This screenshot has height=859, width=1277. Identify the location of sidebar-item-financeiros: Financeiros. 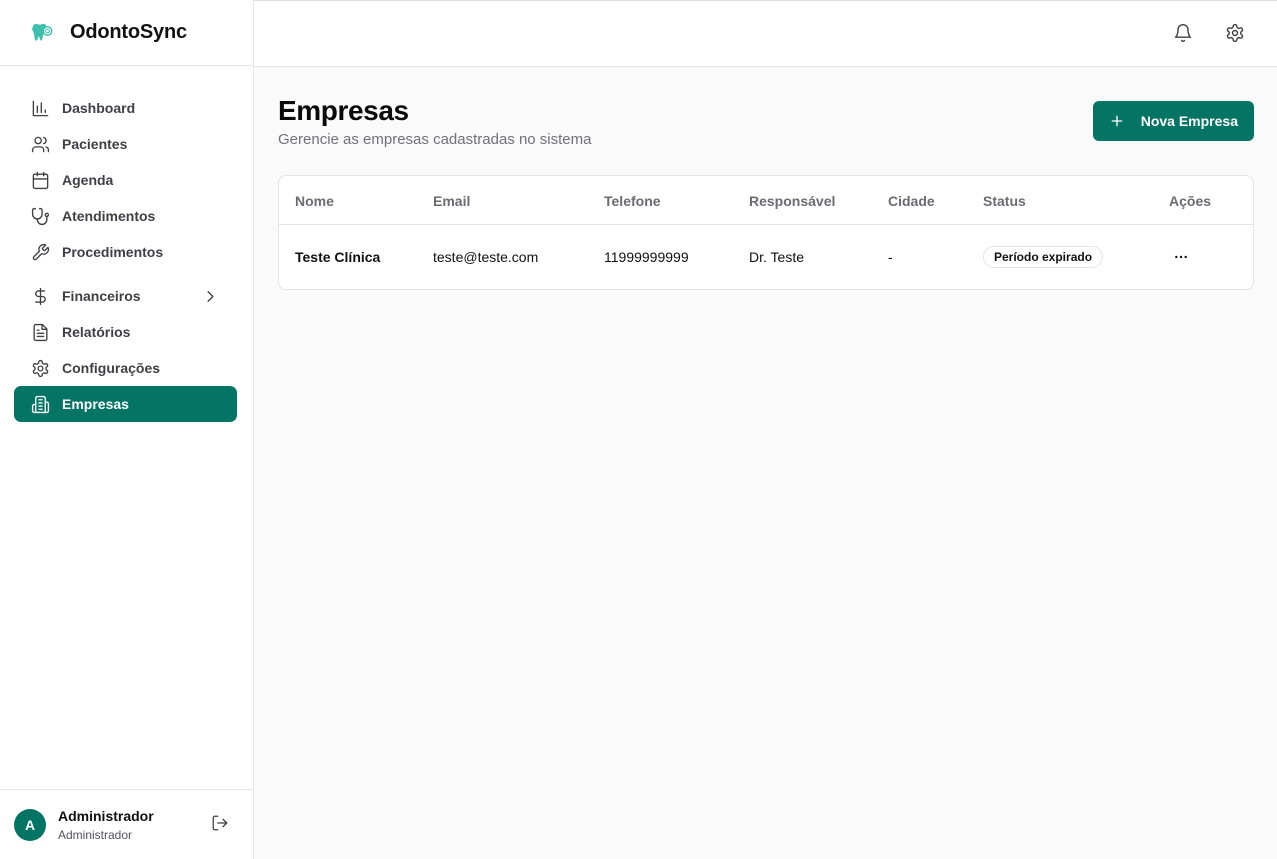
(125, 296).